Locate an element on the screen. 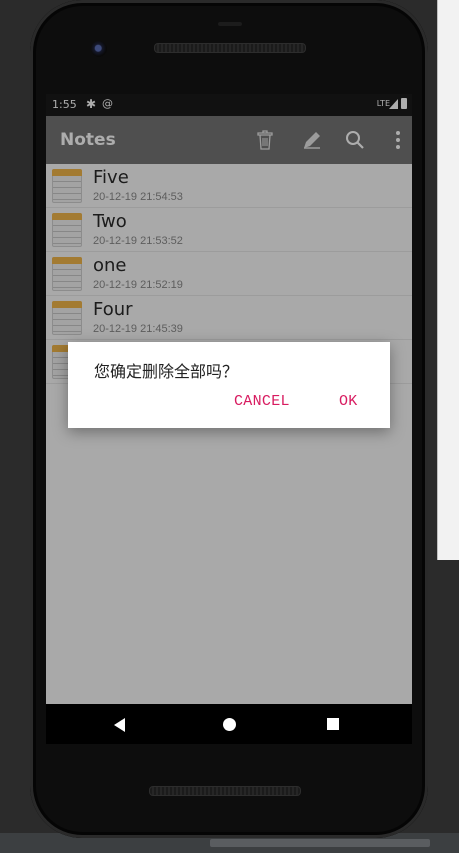 The height and width of the screenshot is (853, 459). bottom-speaker is located at coordinates (225, 791).